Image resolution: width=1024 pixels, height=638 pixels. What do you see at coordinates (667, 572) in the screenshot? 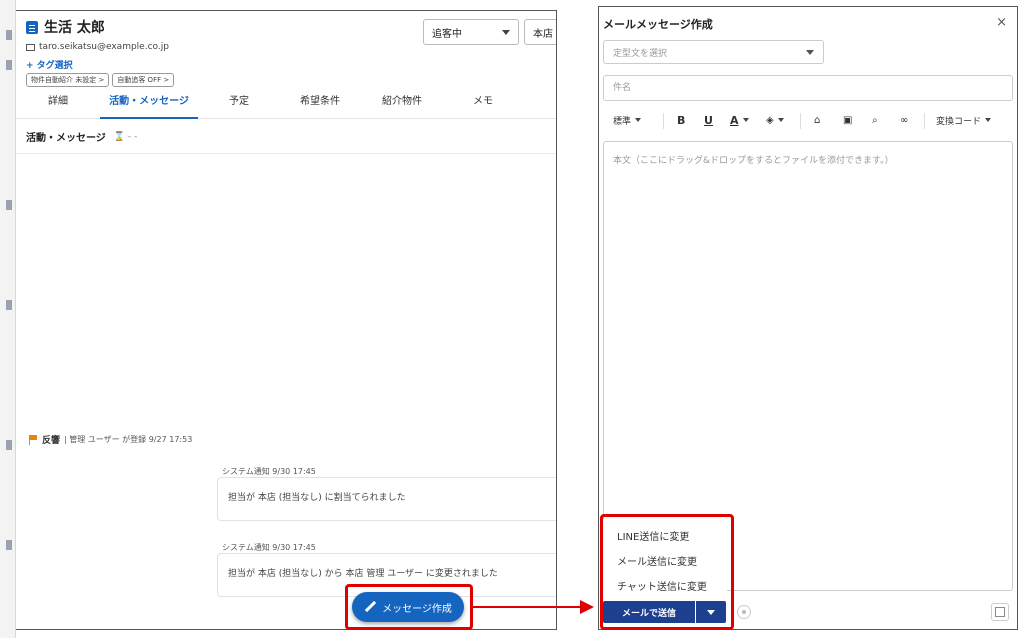
I see `send-menu-highlight` at bounding box center [667, 572].